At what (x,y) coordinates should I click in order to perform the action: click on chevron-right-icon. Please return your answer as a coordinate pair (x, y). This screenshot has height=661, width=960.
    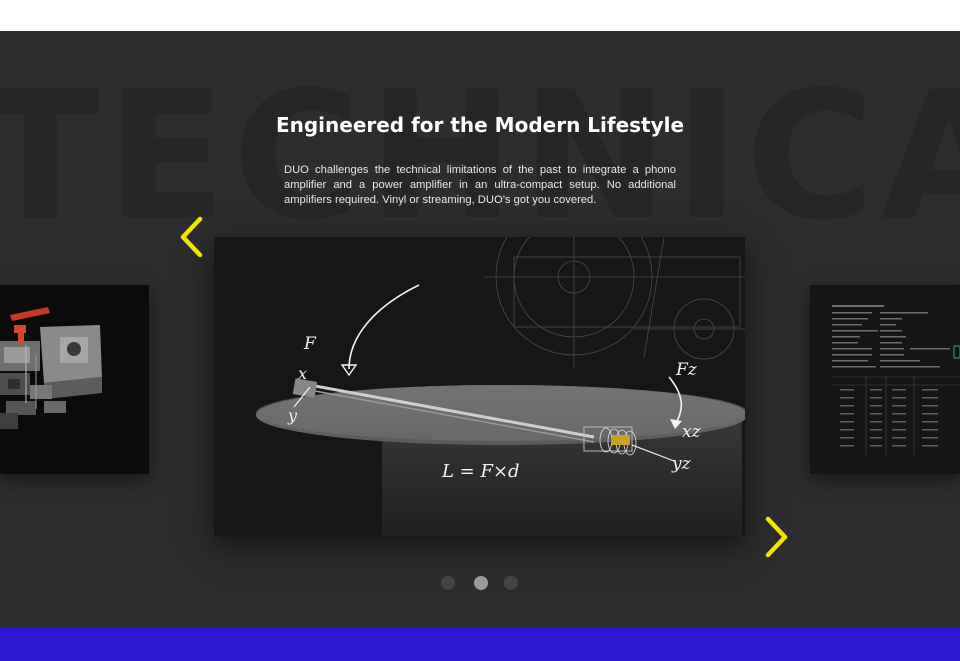
    Looking at the image, I should click on (776, 537).